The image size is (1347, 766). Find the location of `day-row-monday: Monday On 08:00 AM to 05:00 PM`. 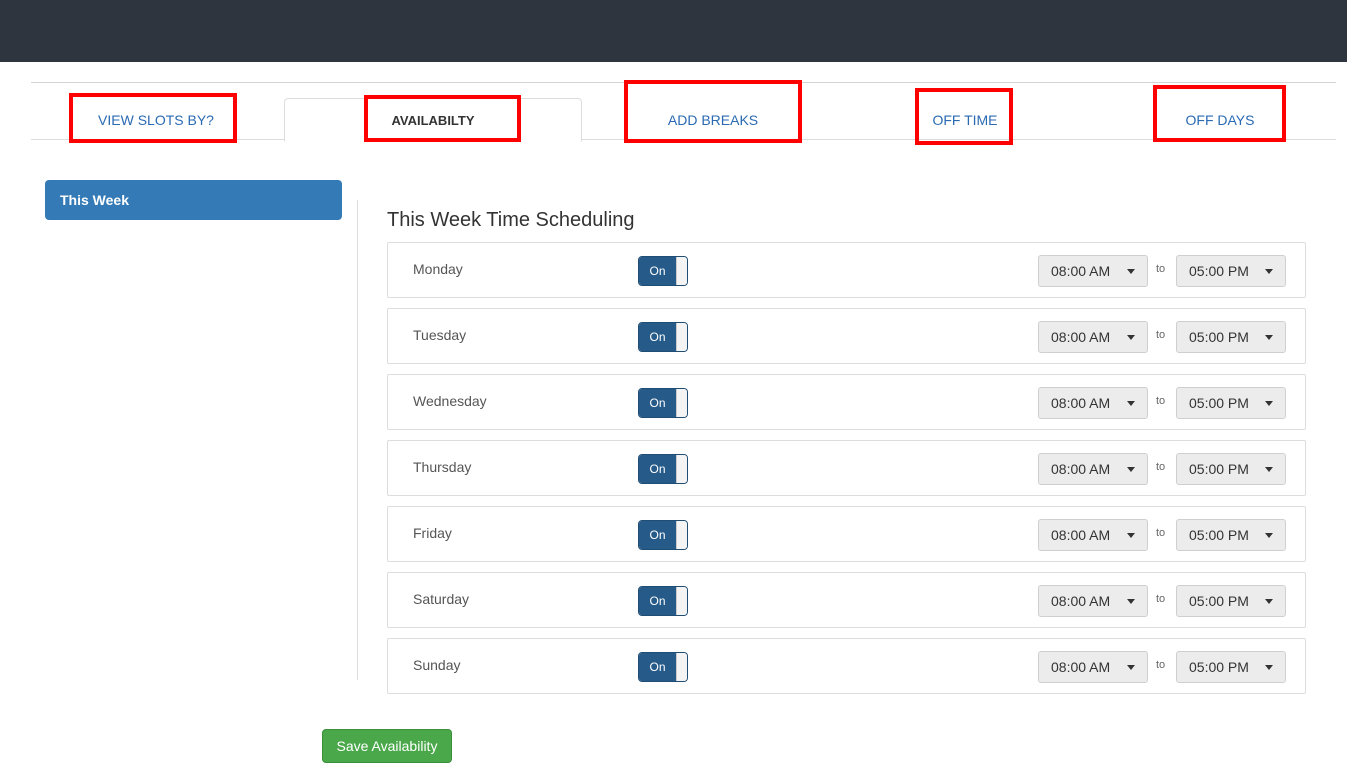

day-row-monday: Monday On 08:00 AM to 05:00 PM is located at coordinates (846, 270).